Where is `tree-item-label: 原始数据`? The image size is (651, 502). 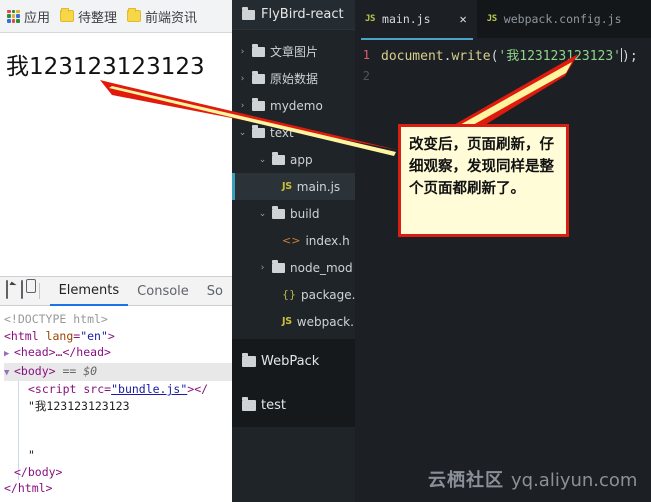 tree-item-label: 原始数据 is located at coordinates (294, 79).